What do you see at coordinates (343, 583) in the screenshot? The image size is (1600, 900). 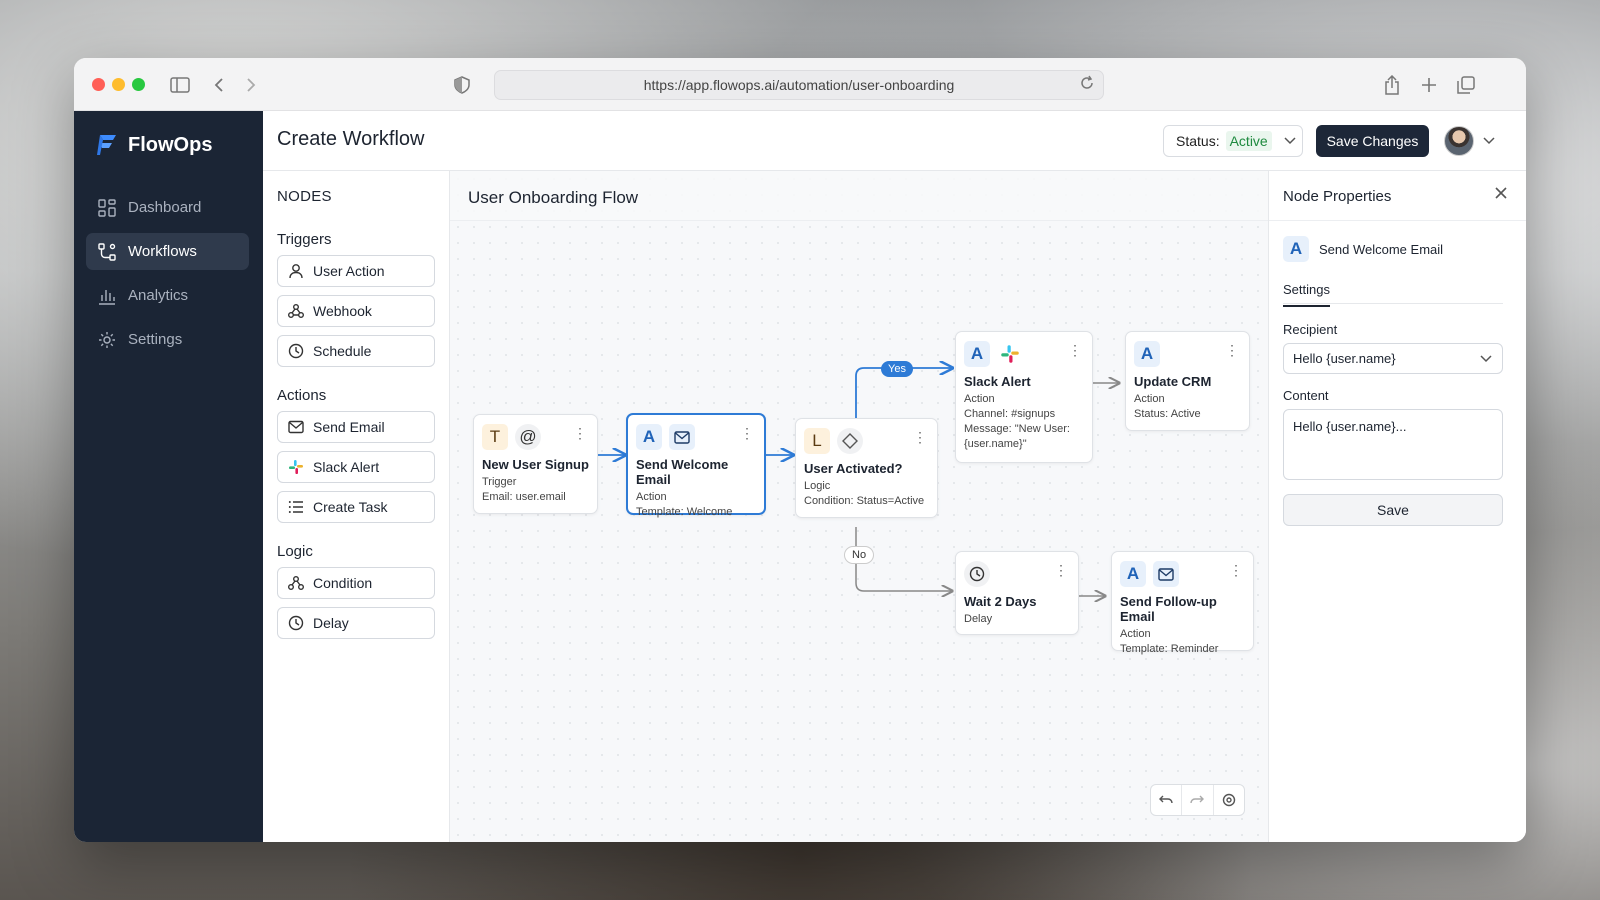 I see `palette-item-label: Condition` at bounding box center [343, 583].